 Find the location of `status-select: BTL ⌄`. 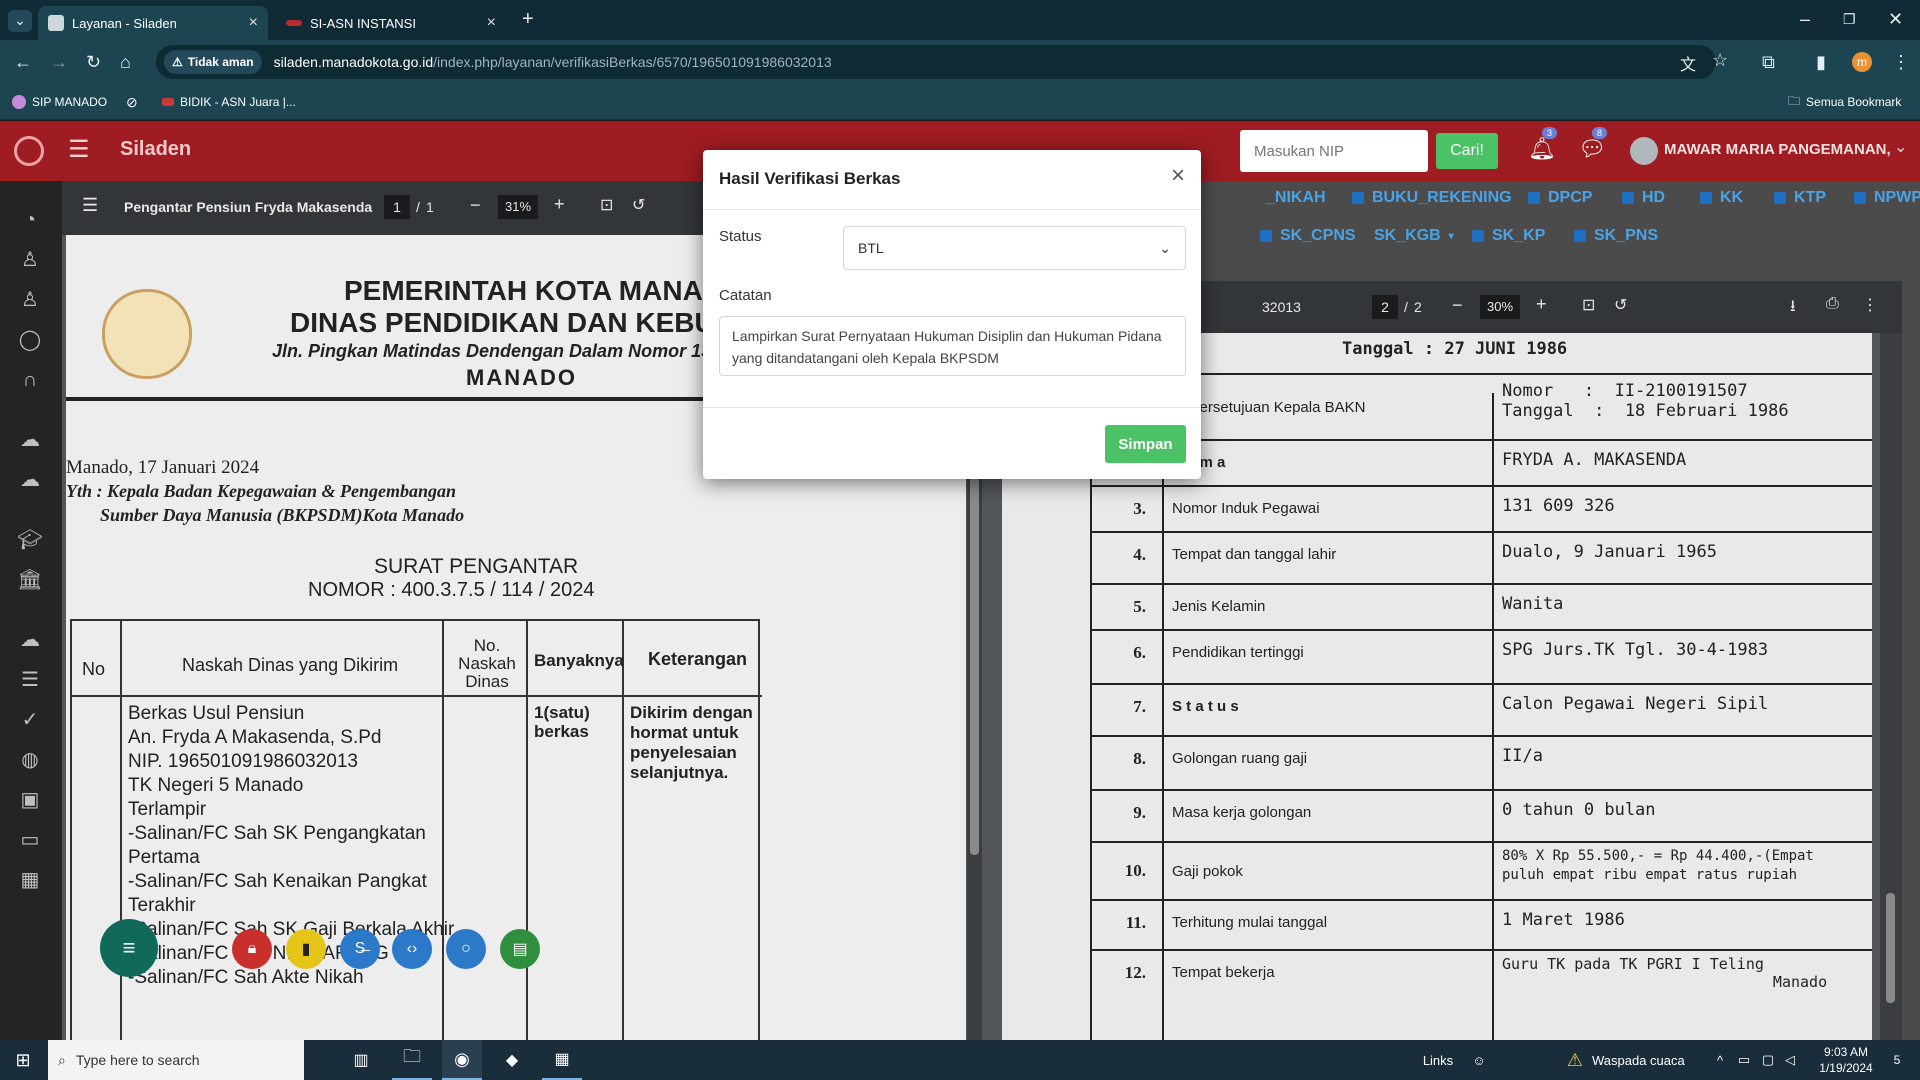

status-select: BTL ⌄ is located at coordinates (1014, 248).